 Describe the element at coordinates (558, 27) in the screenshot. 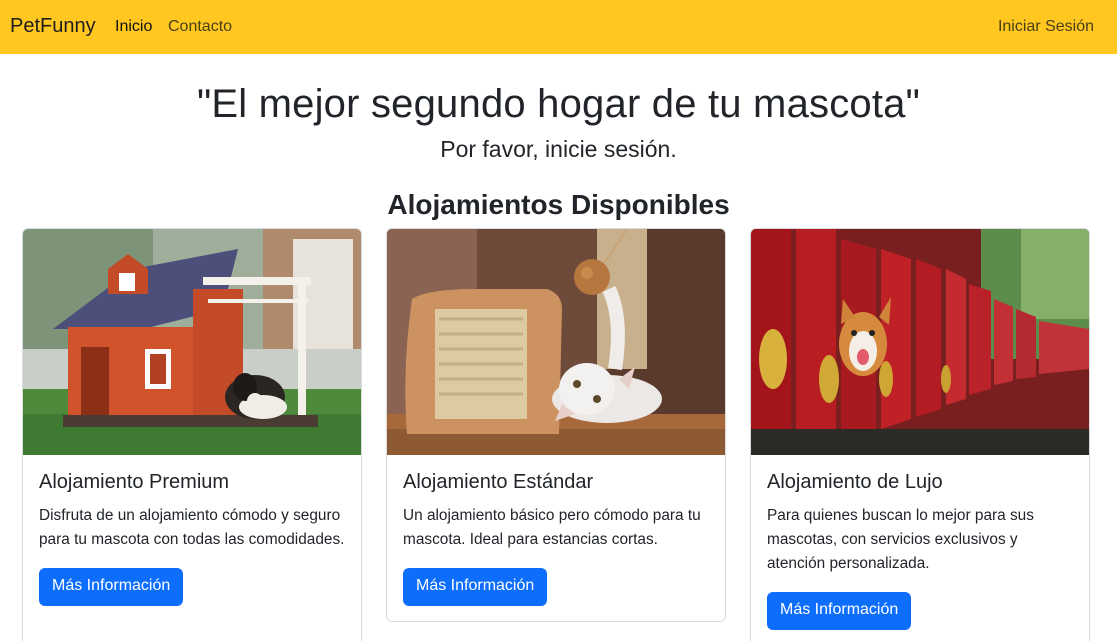

I see `navbar: PetFunny Inicio Contacto Iniciar Sesión` at that location.